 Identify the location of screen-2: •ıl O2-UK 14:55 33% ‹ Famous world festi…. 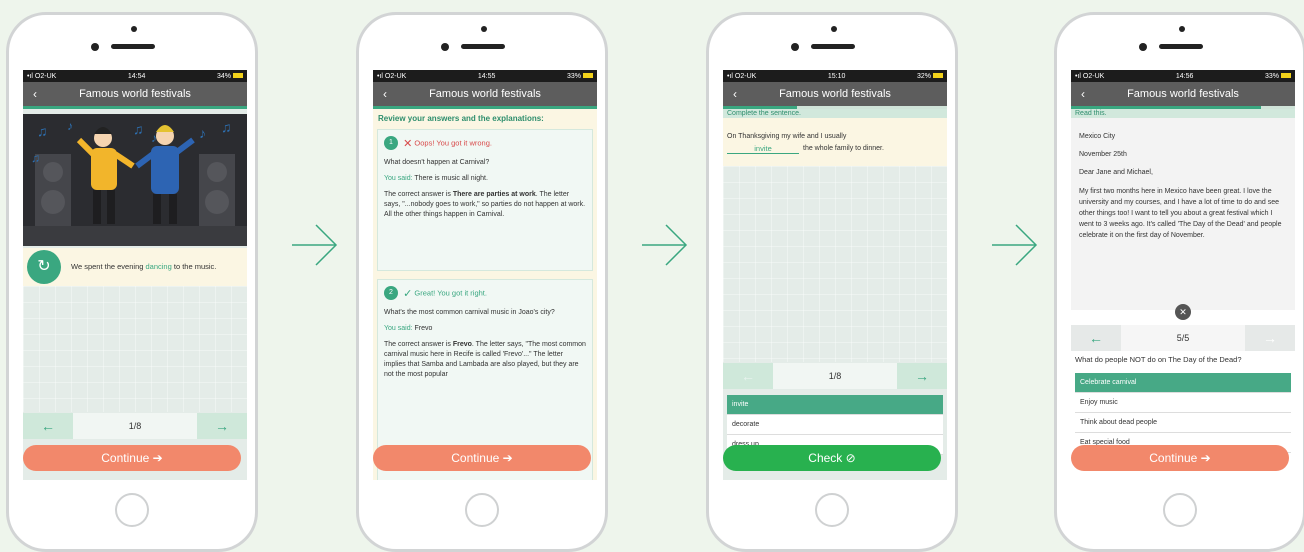
(485, 275).